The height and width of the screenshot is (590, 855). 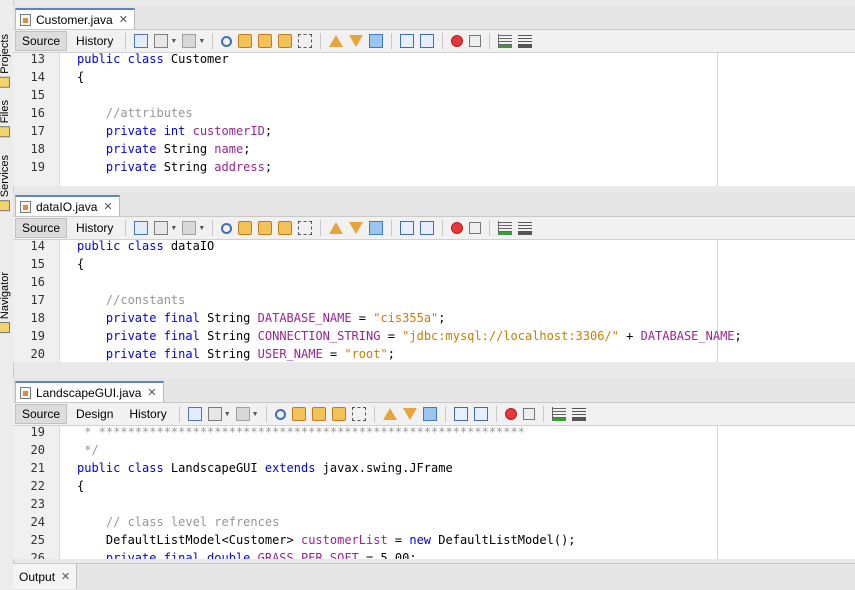 I want to click on code-text: private String address;, so click(x=174, y=167).